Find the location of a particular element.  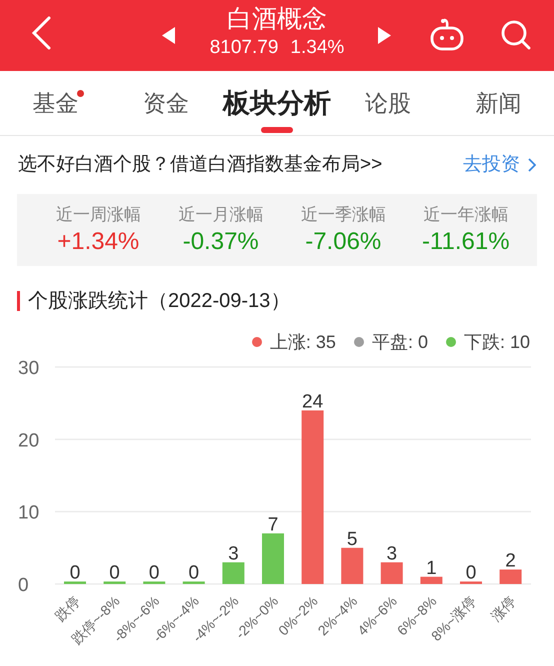

tab: 论股 is located at coordinates (388, 103).